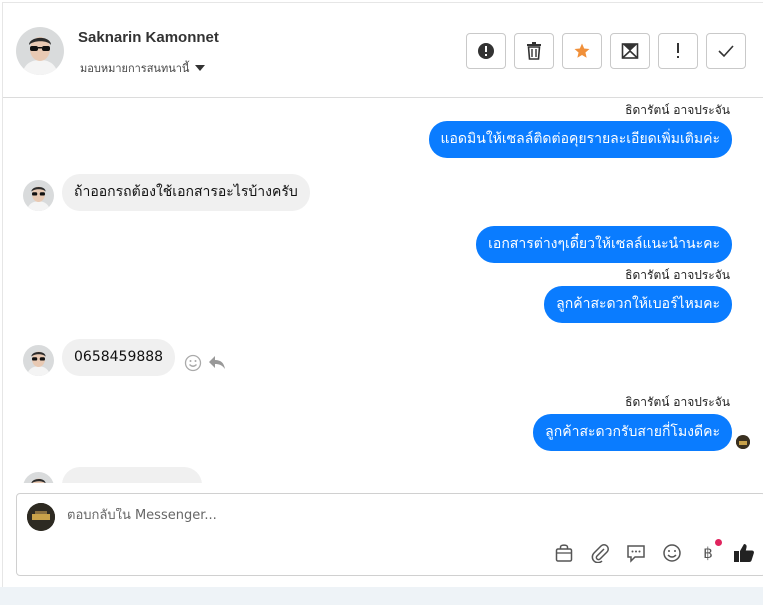  Describe the element at coordinates (41, 517) in the screenshot. I see `page-avatar` at that location.